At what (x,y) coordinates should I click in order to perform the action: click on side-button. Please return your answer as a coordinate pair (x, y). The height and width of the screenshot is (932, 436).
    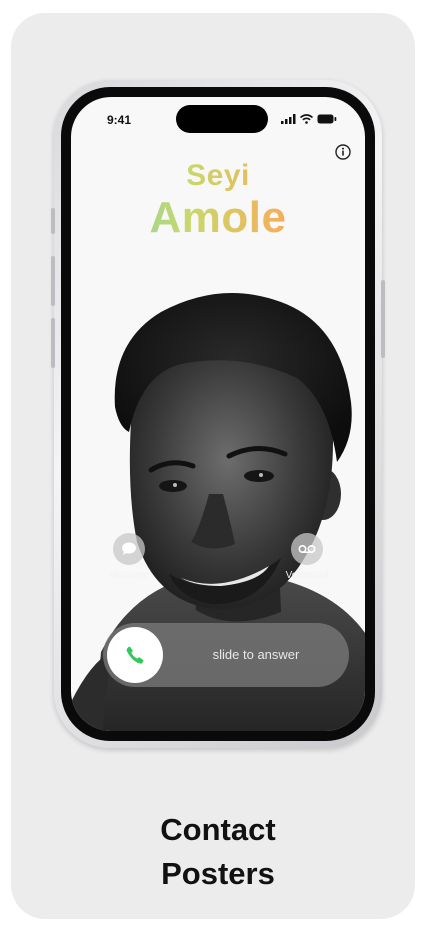
    Looking at the image, I should click on (383, 319).